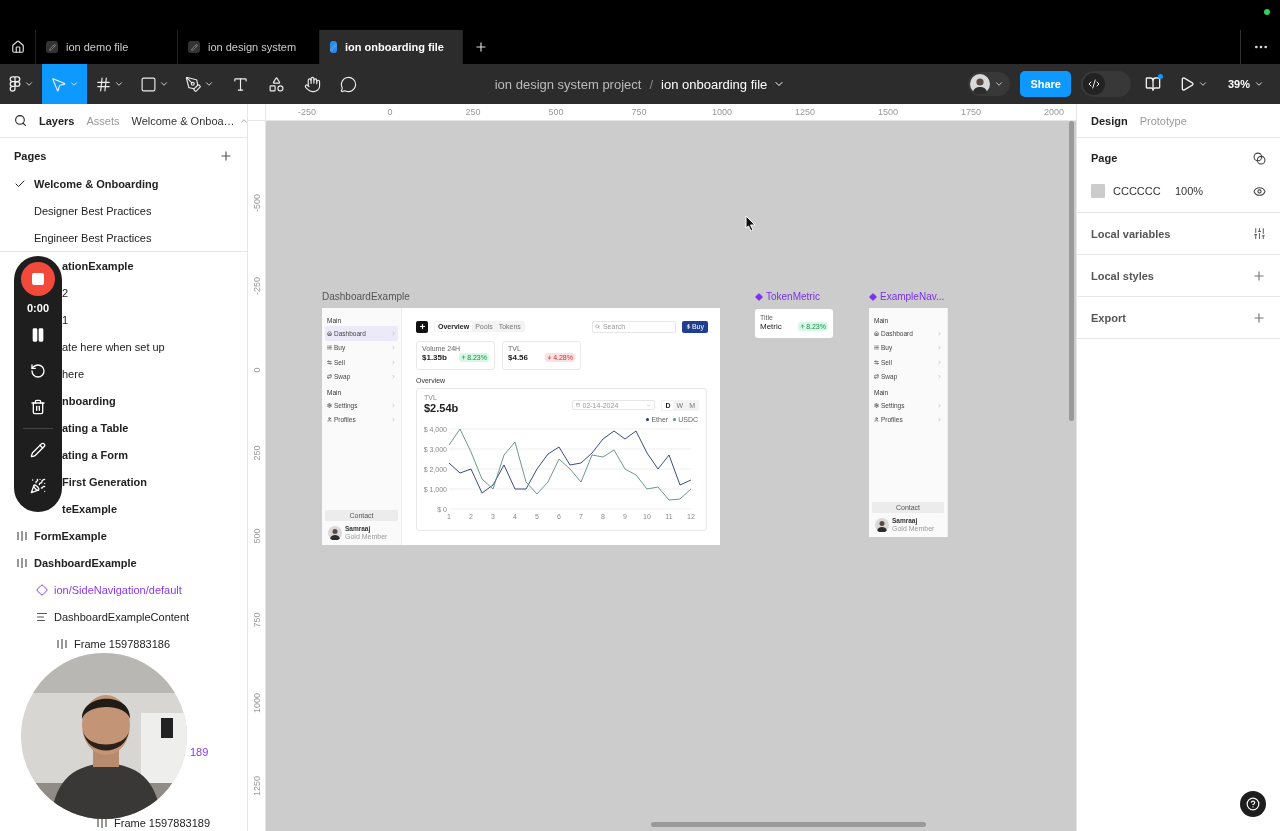 This screenshot has width=1280, height=831. Describe the element at coordinates (366, 296) in the screenshot. I see `frame-label: DashboardExample` at that location.